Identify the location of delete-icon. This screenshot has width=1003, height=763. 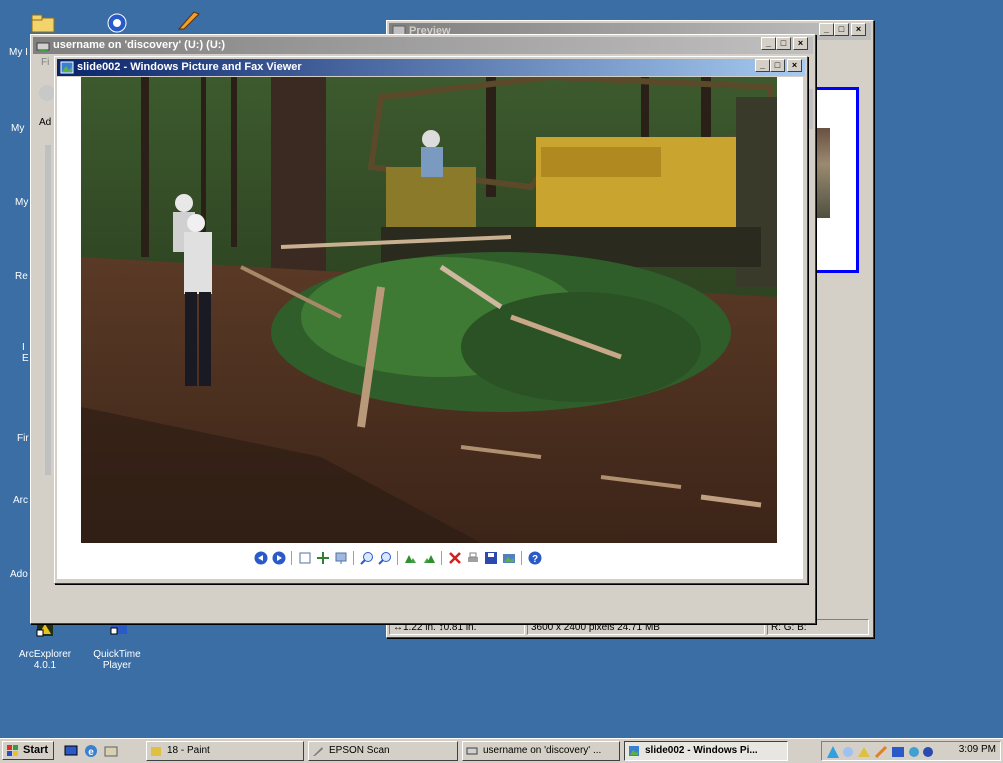
(455, 558).